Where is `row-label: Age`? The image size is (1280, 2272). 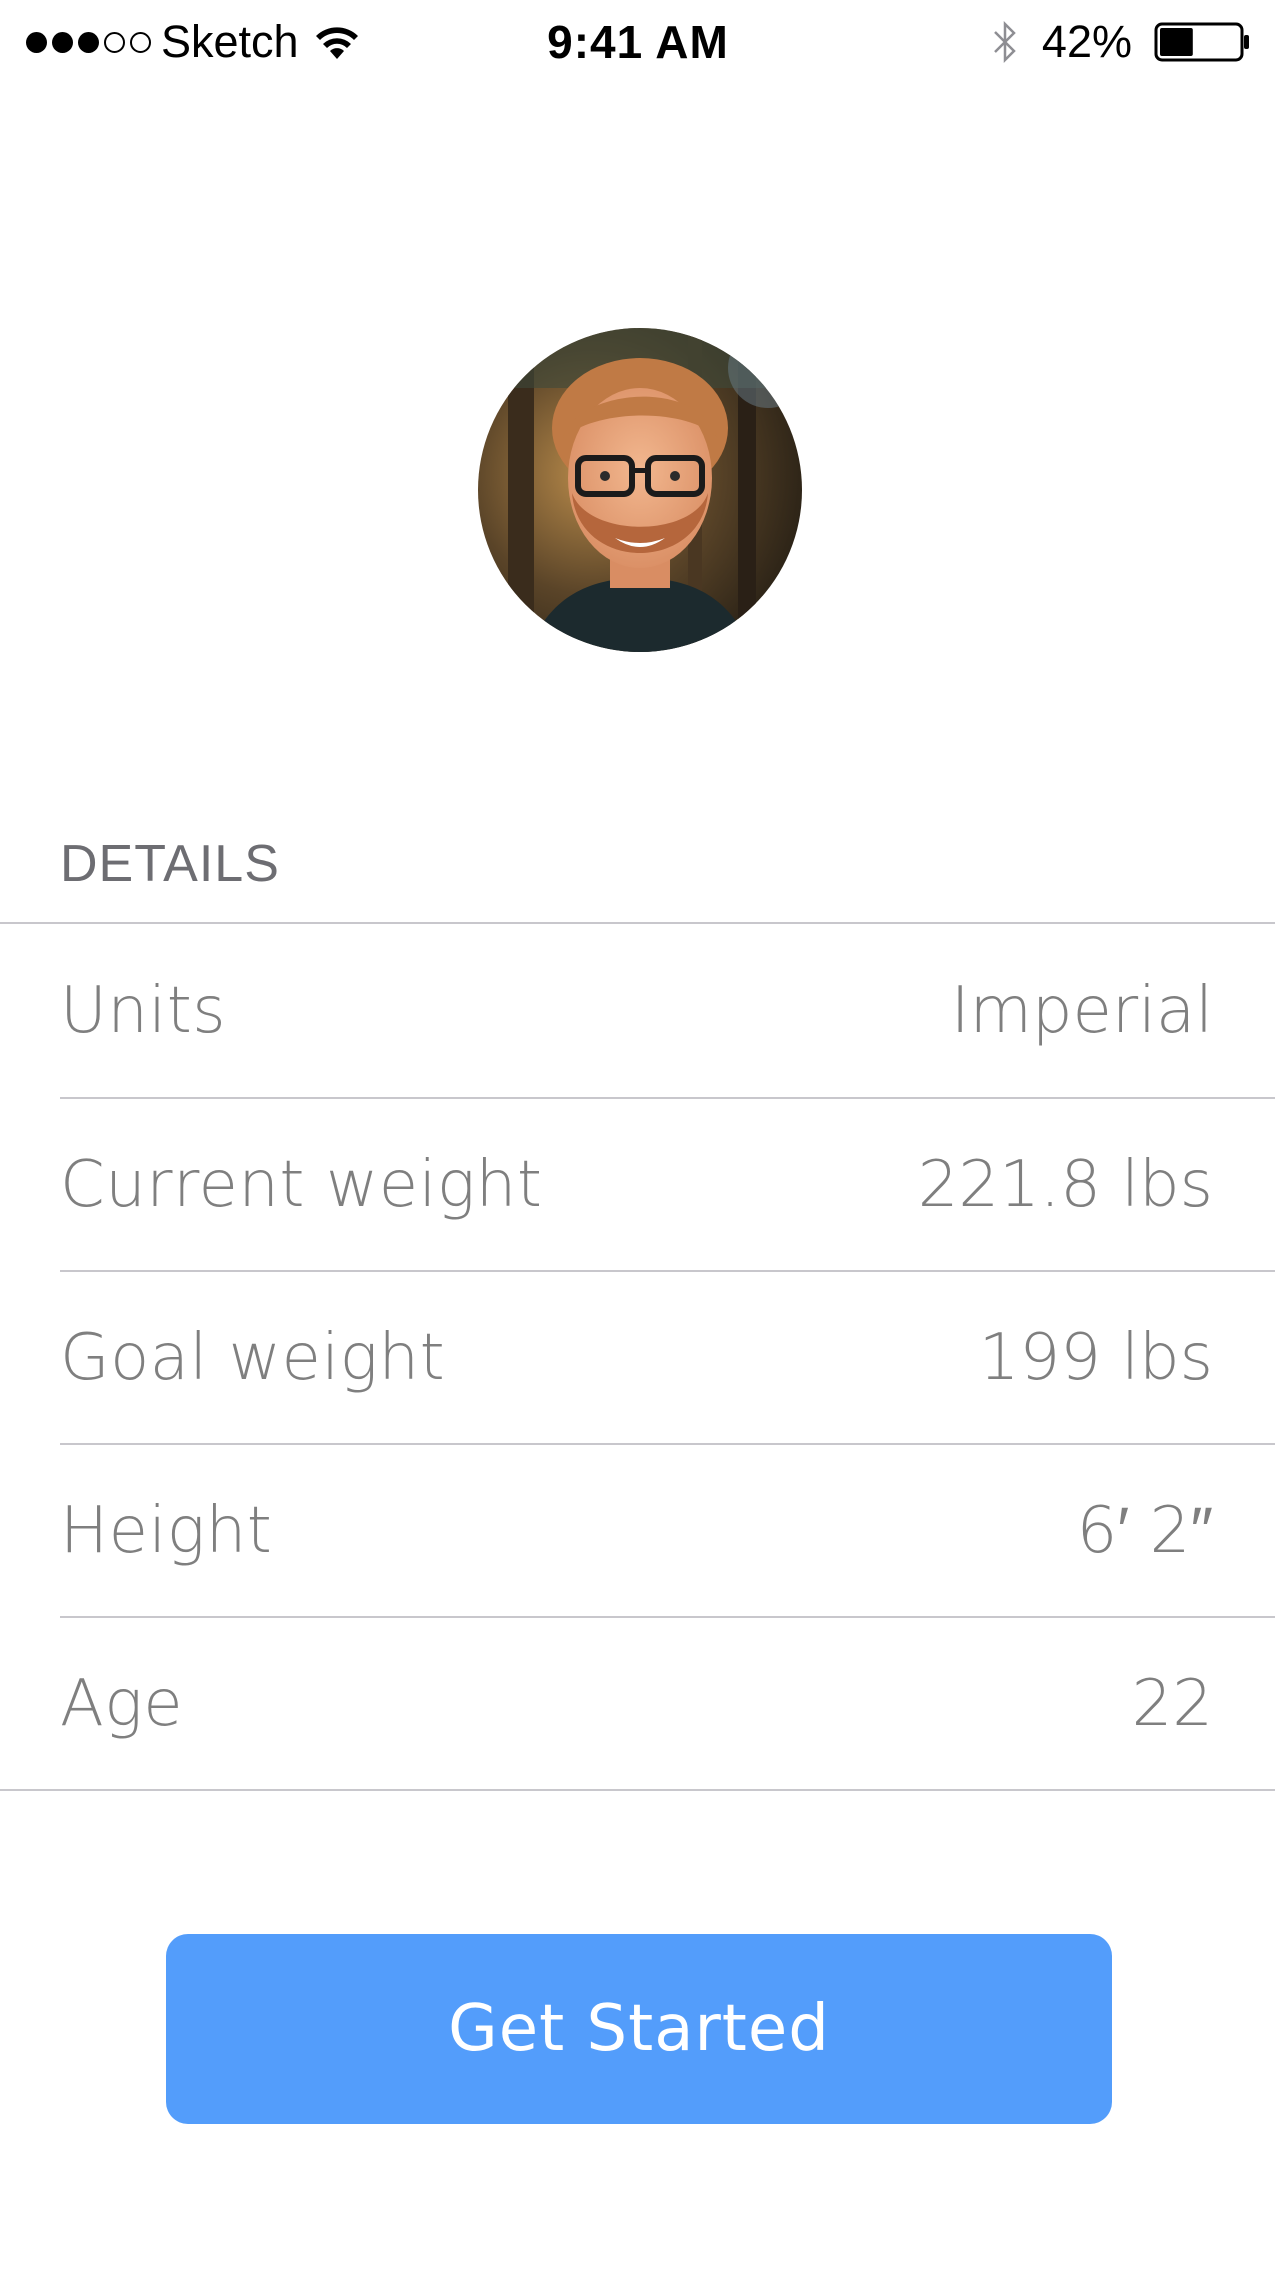 row-label: Age is located at coordinates (122, 1703).